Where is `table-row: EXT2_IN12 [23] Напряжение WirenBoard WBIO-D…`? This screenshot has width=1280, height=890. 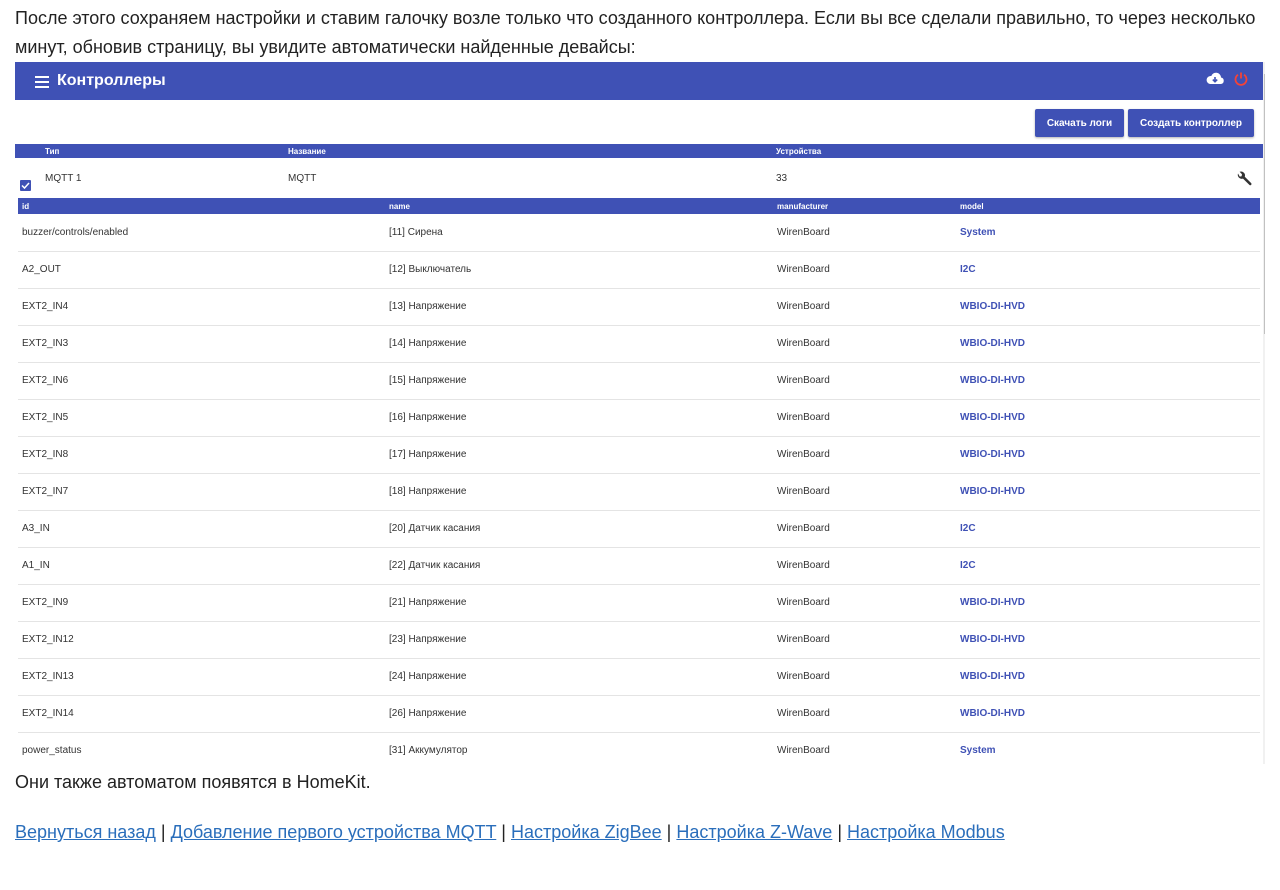 table-row: EXT2_IN12 [23] Напряжение WirenBoard WBIO-D… is located at coordinates (639, 640).